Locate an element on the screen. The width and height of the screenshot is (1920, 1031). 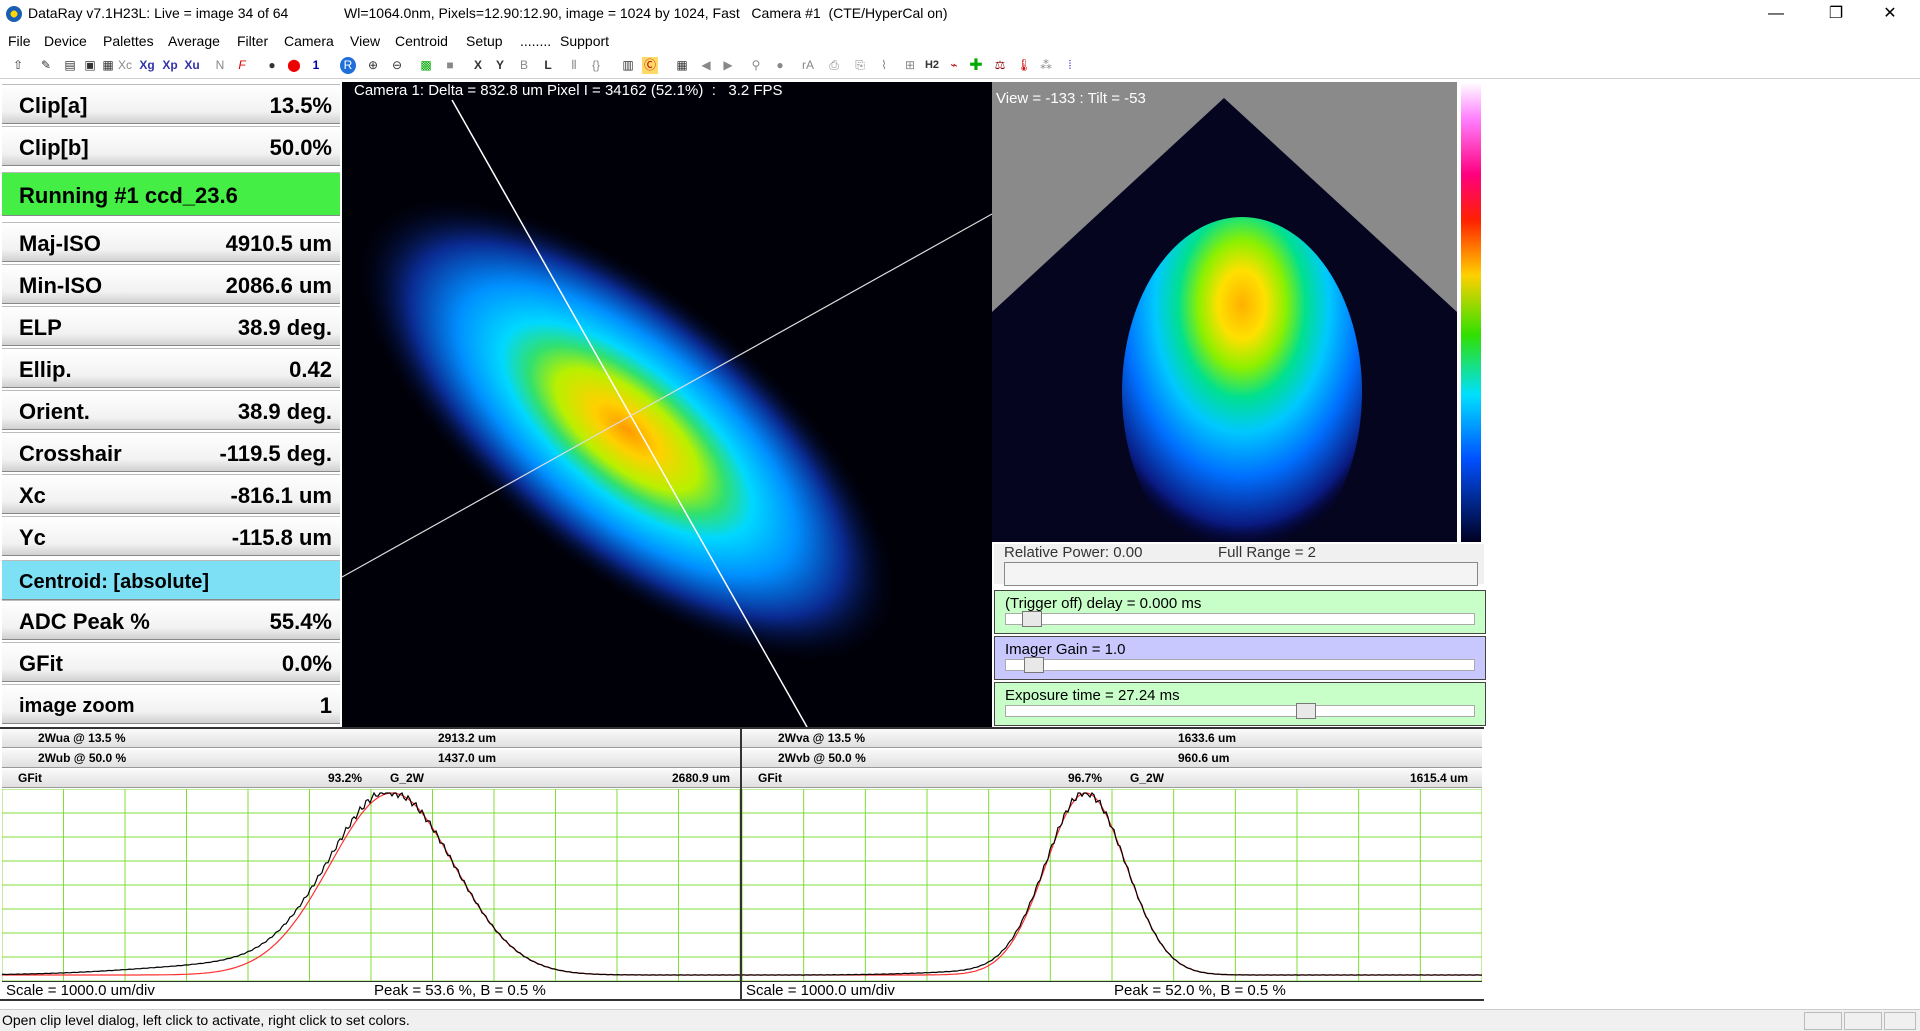
unlock-icon: ⊖ is located at coordinates (397, 65).